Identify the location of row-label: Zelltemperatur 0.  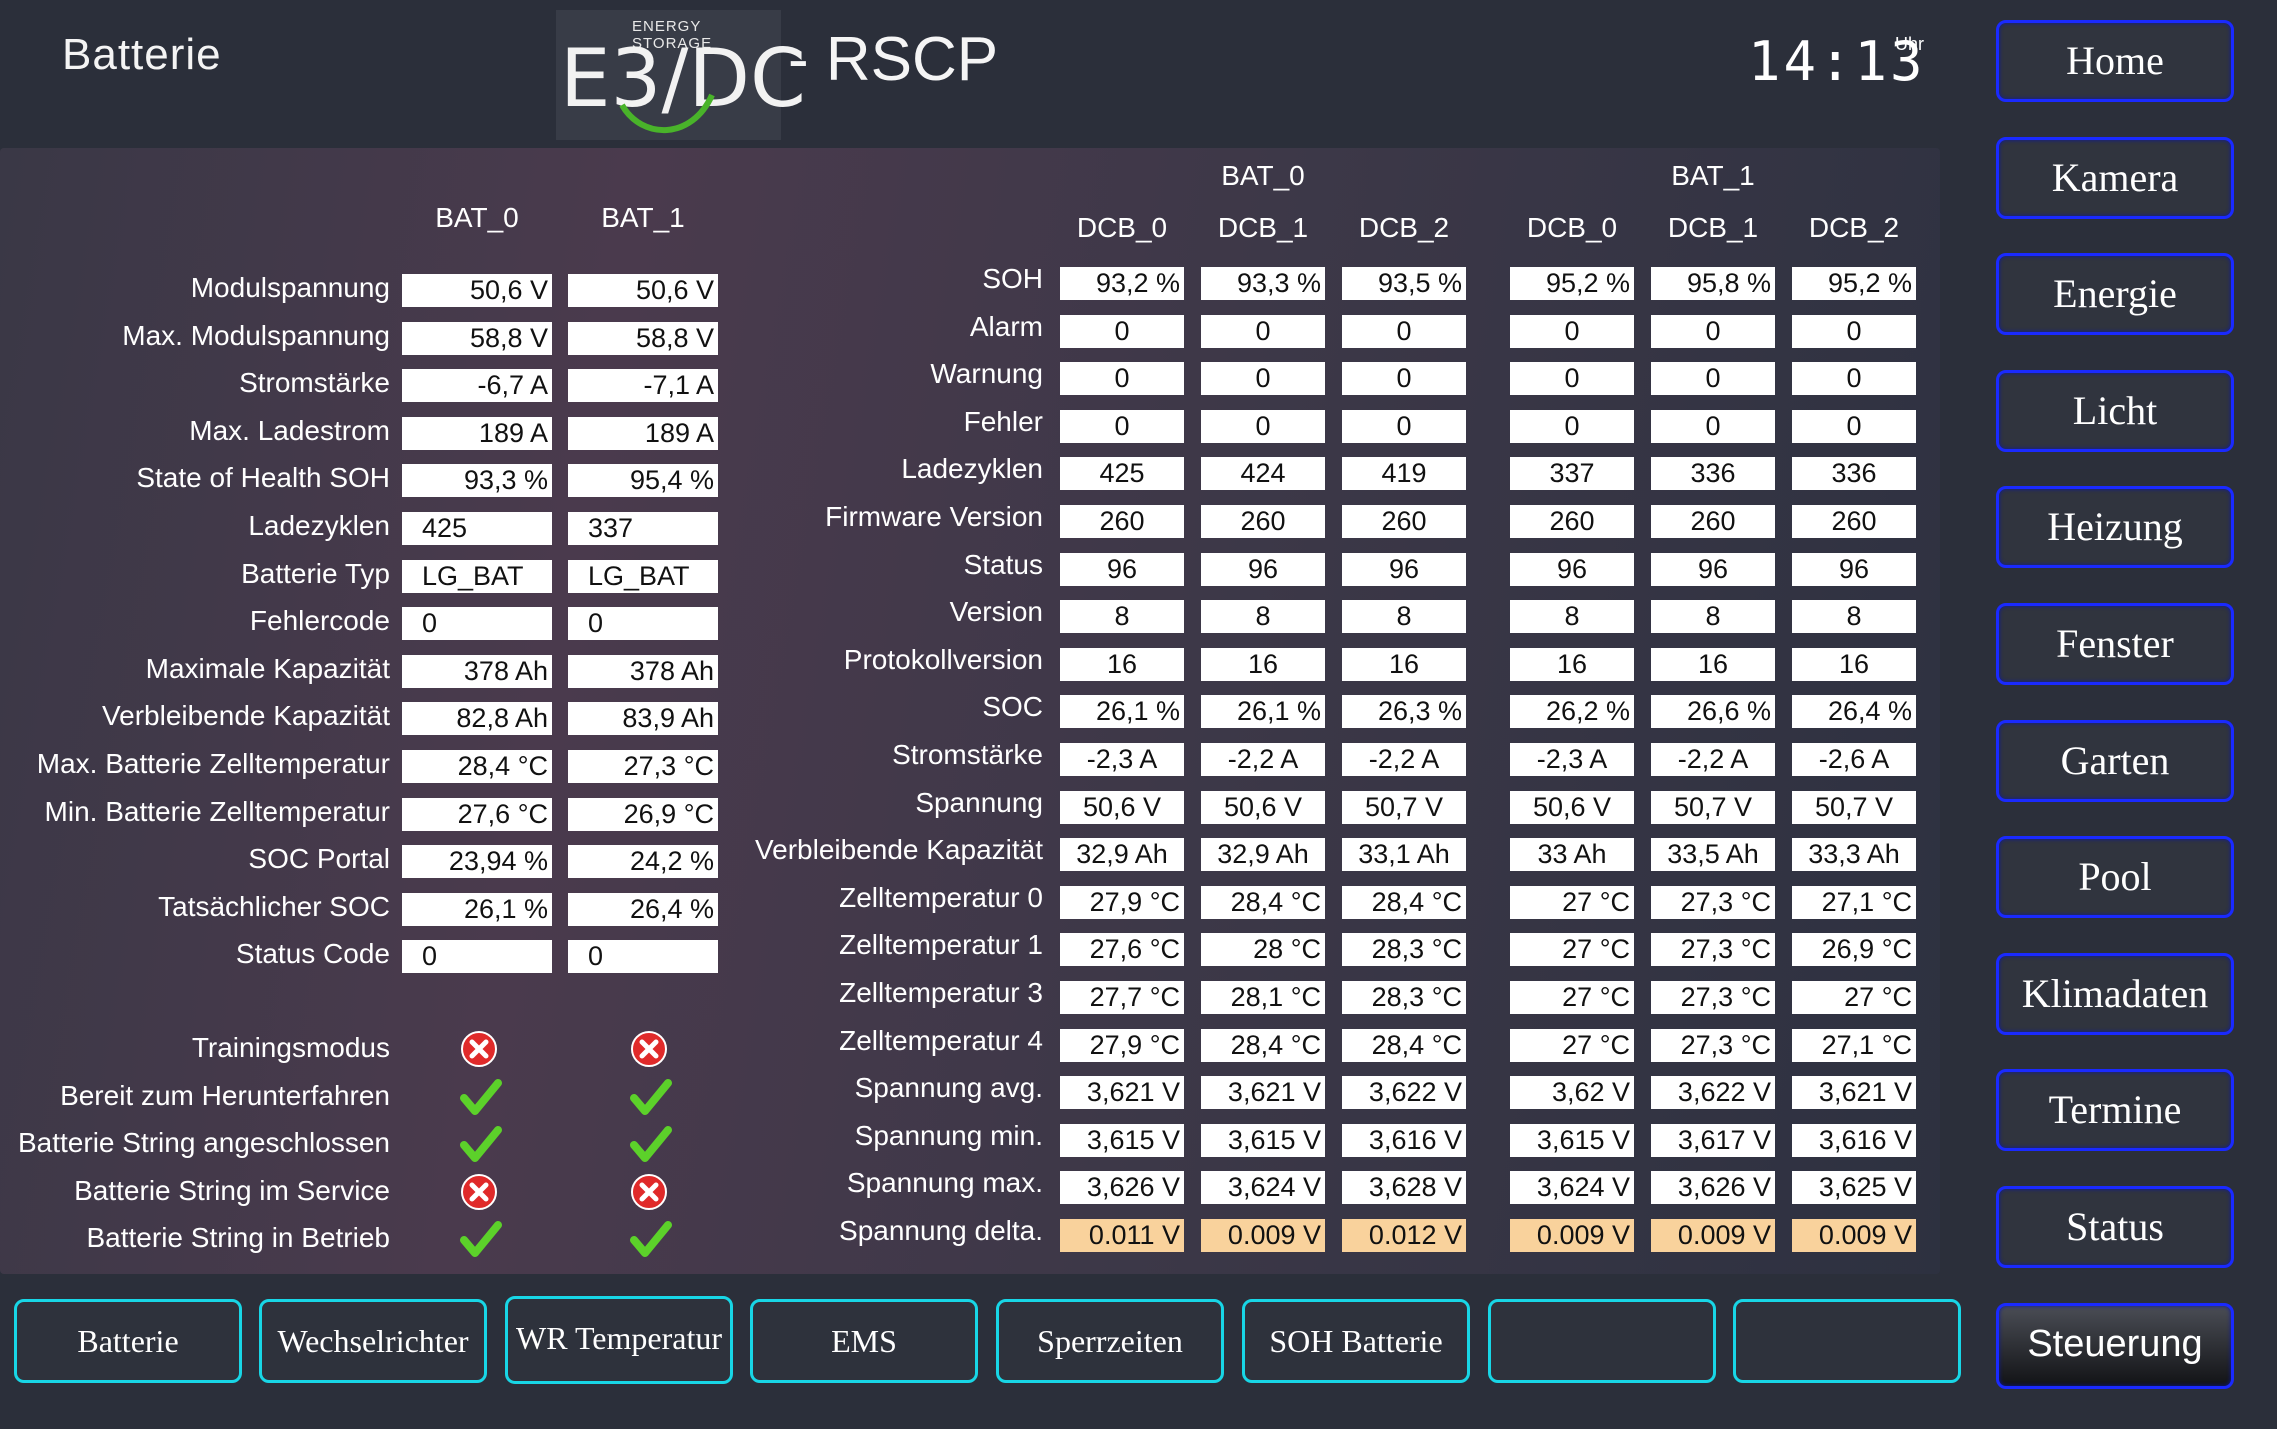
(941, 897).